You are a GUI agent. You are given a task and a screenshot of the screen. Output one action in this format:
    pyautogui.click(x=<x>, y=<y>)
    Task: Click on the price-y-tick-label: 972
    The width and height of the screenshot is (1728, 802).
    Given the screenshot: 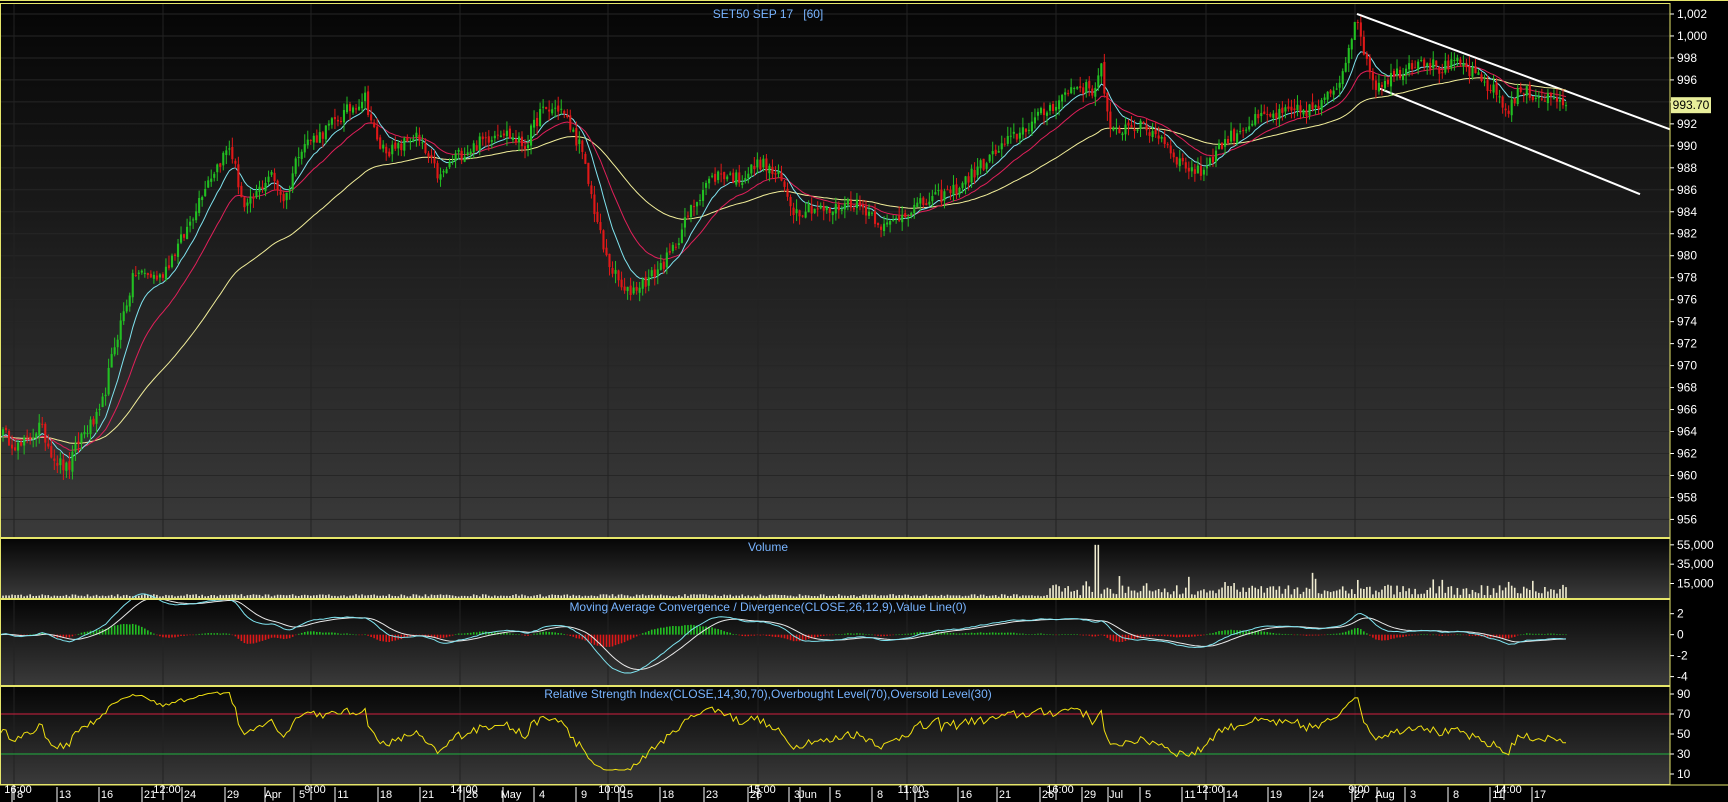 What is the action you would take?
    pyautogui.click(x=1687, y=344)
    